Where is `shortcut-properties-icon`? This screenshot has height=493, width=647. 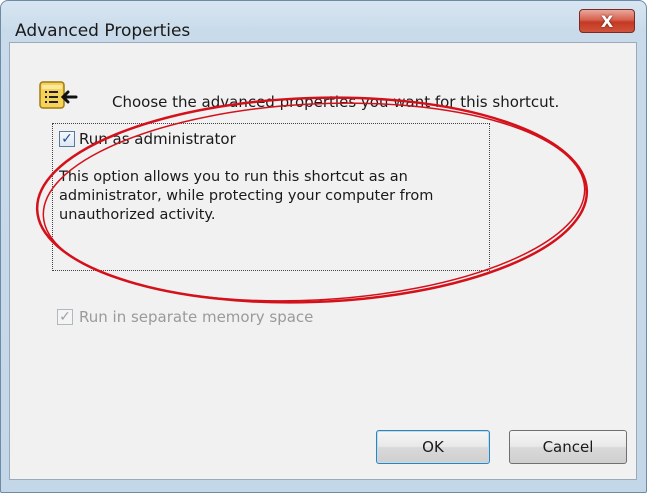 shortcut-properties-icon is located at coordinates (58, 95).